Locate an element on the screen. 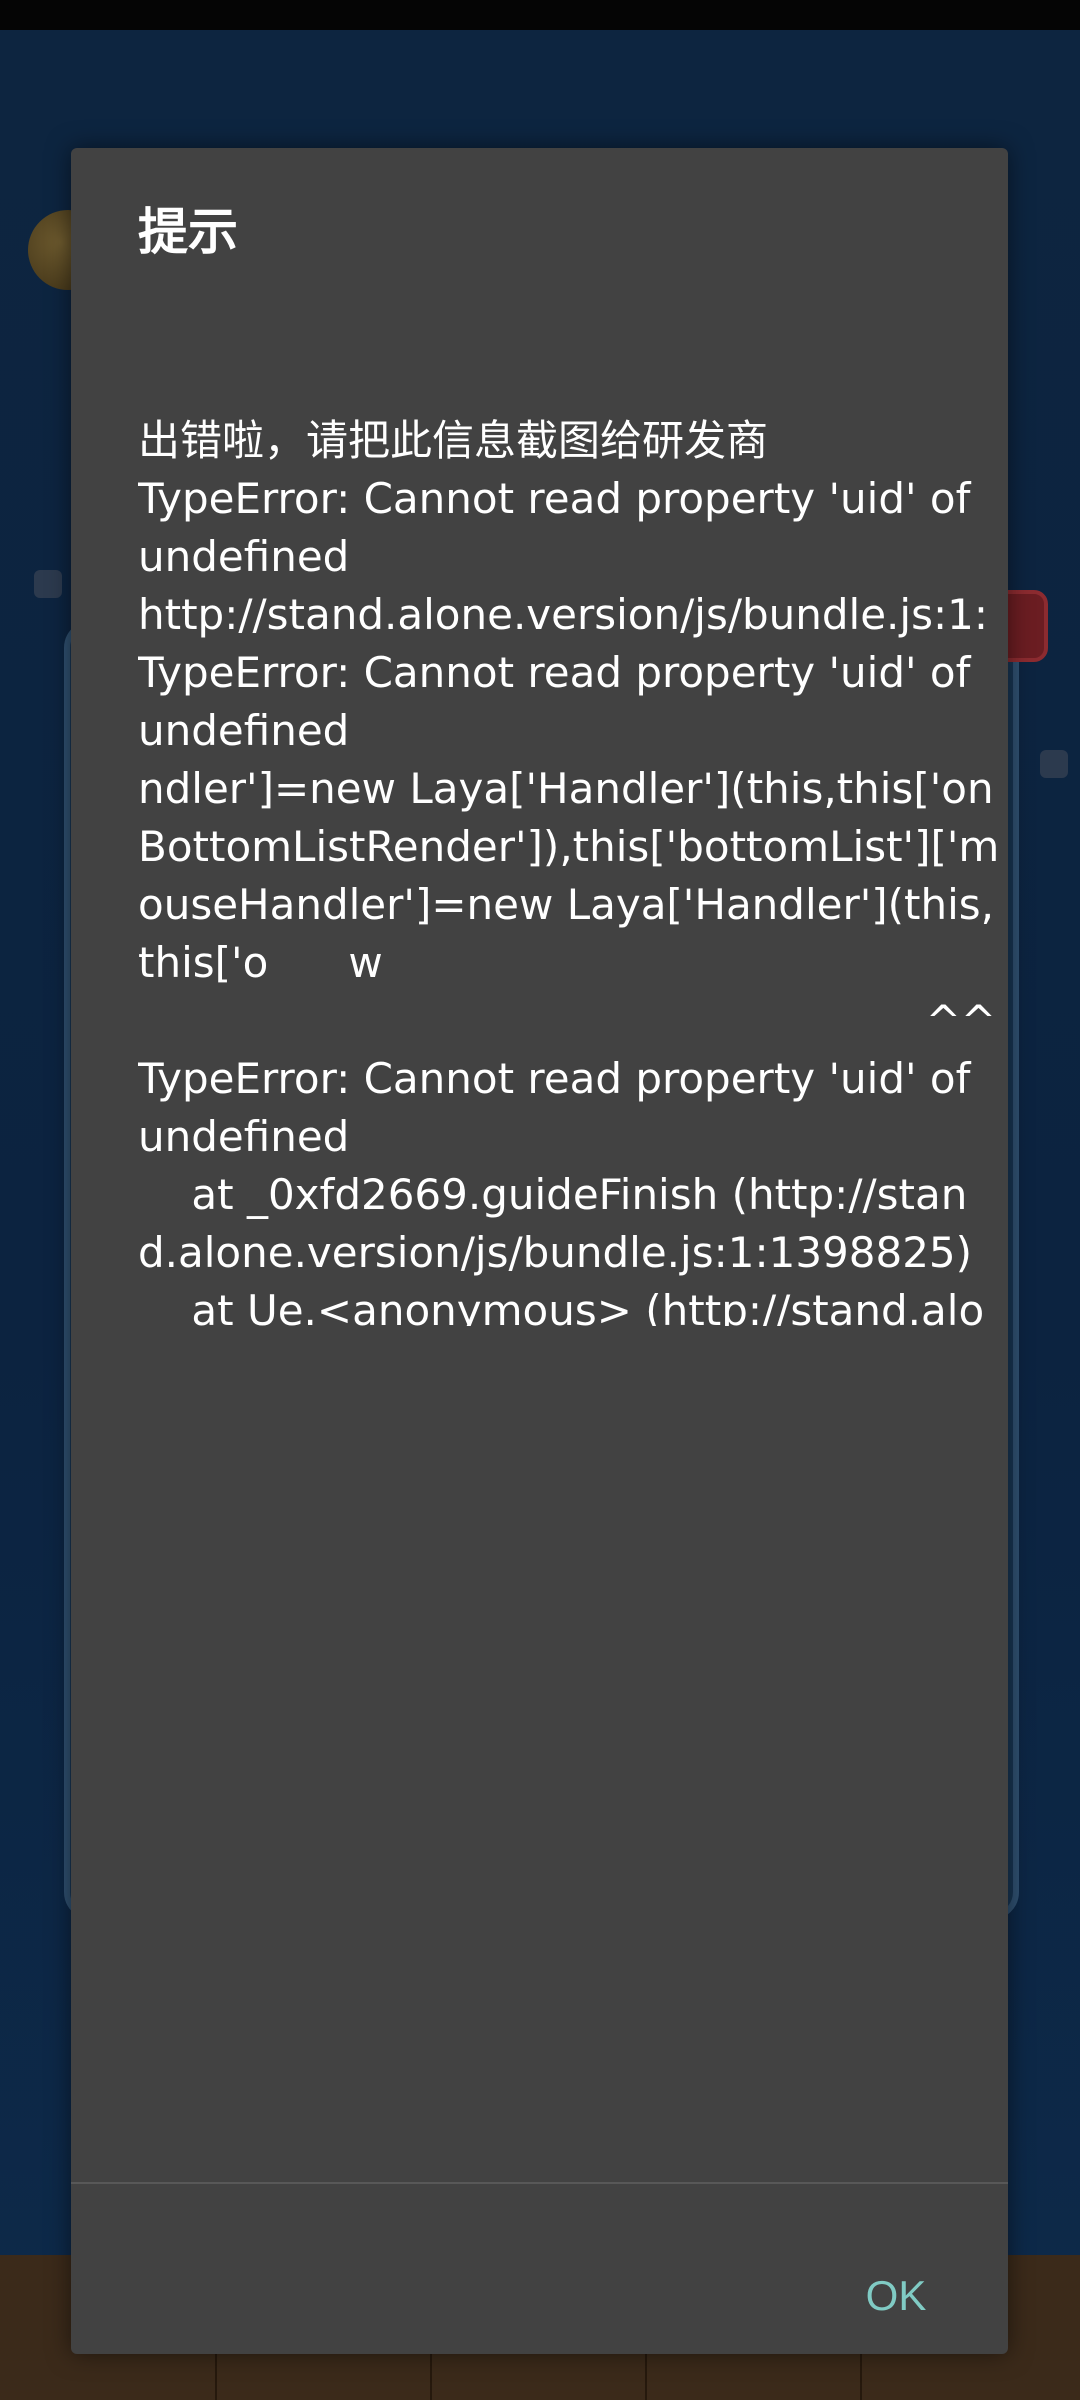 Image resolution: width=1080 pixels, height=2400 pixels. status-bar is located at coordinates (540, 15).